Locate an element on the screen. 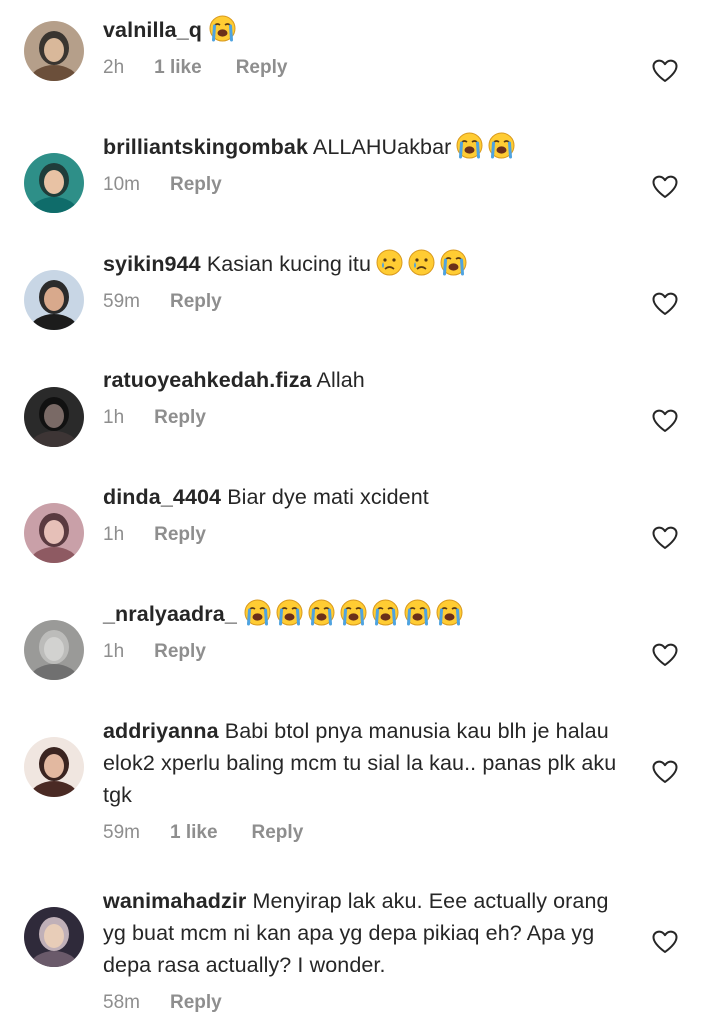 This screenshot has width=718, height=1024. comment-text: ratuoyeahkedah.fiza Allah is located at coordinates (363, 380).